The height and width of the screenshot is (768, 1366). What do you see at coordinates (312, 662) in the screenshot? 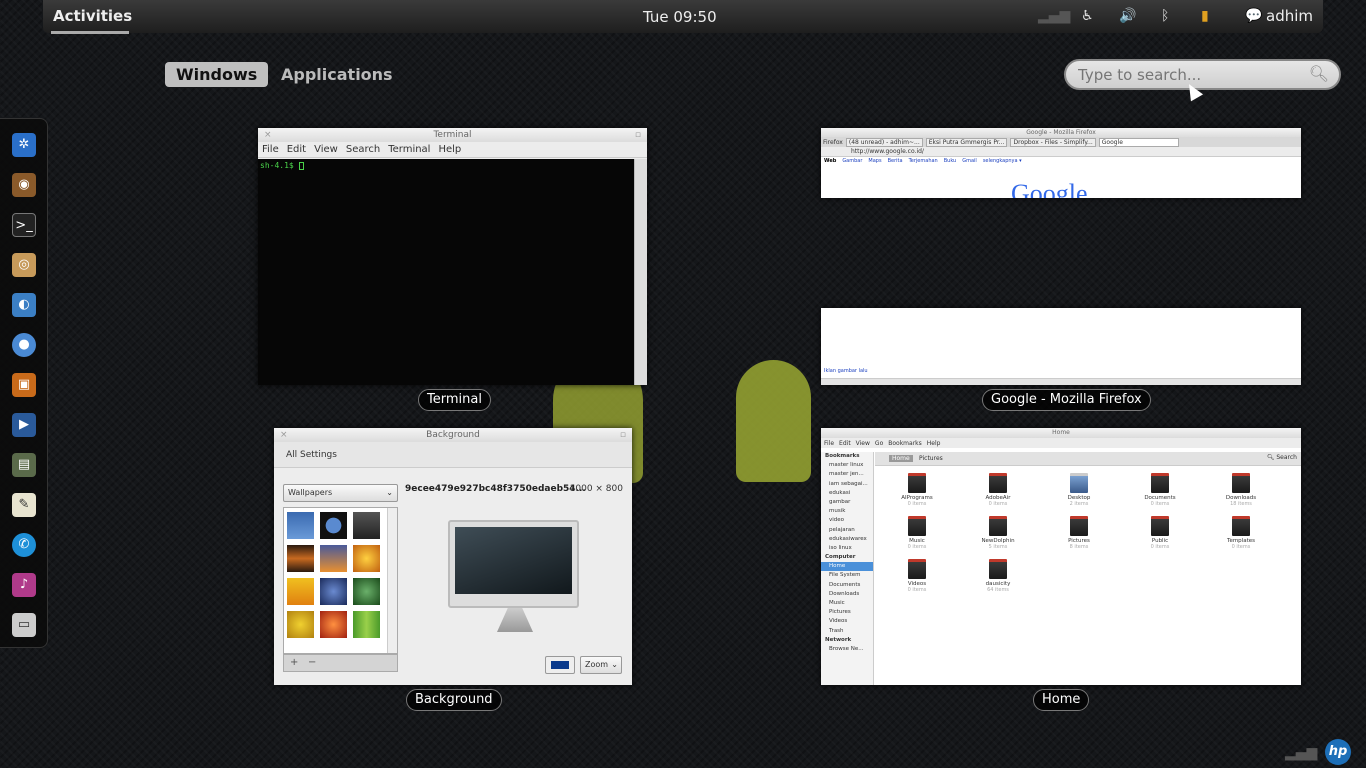
I see `remove-wallpaper-button: −` at bounding box center [312, 662].